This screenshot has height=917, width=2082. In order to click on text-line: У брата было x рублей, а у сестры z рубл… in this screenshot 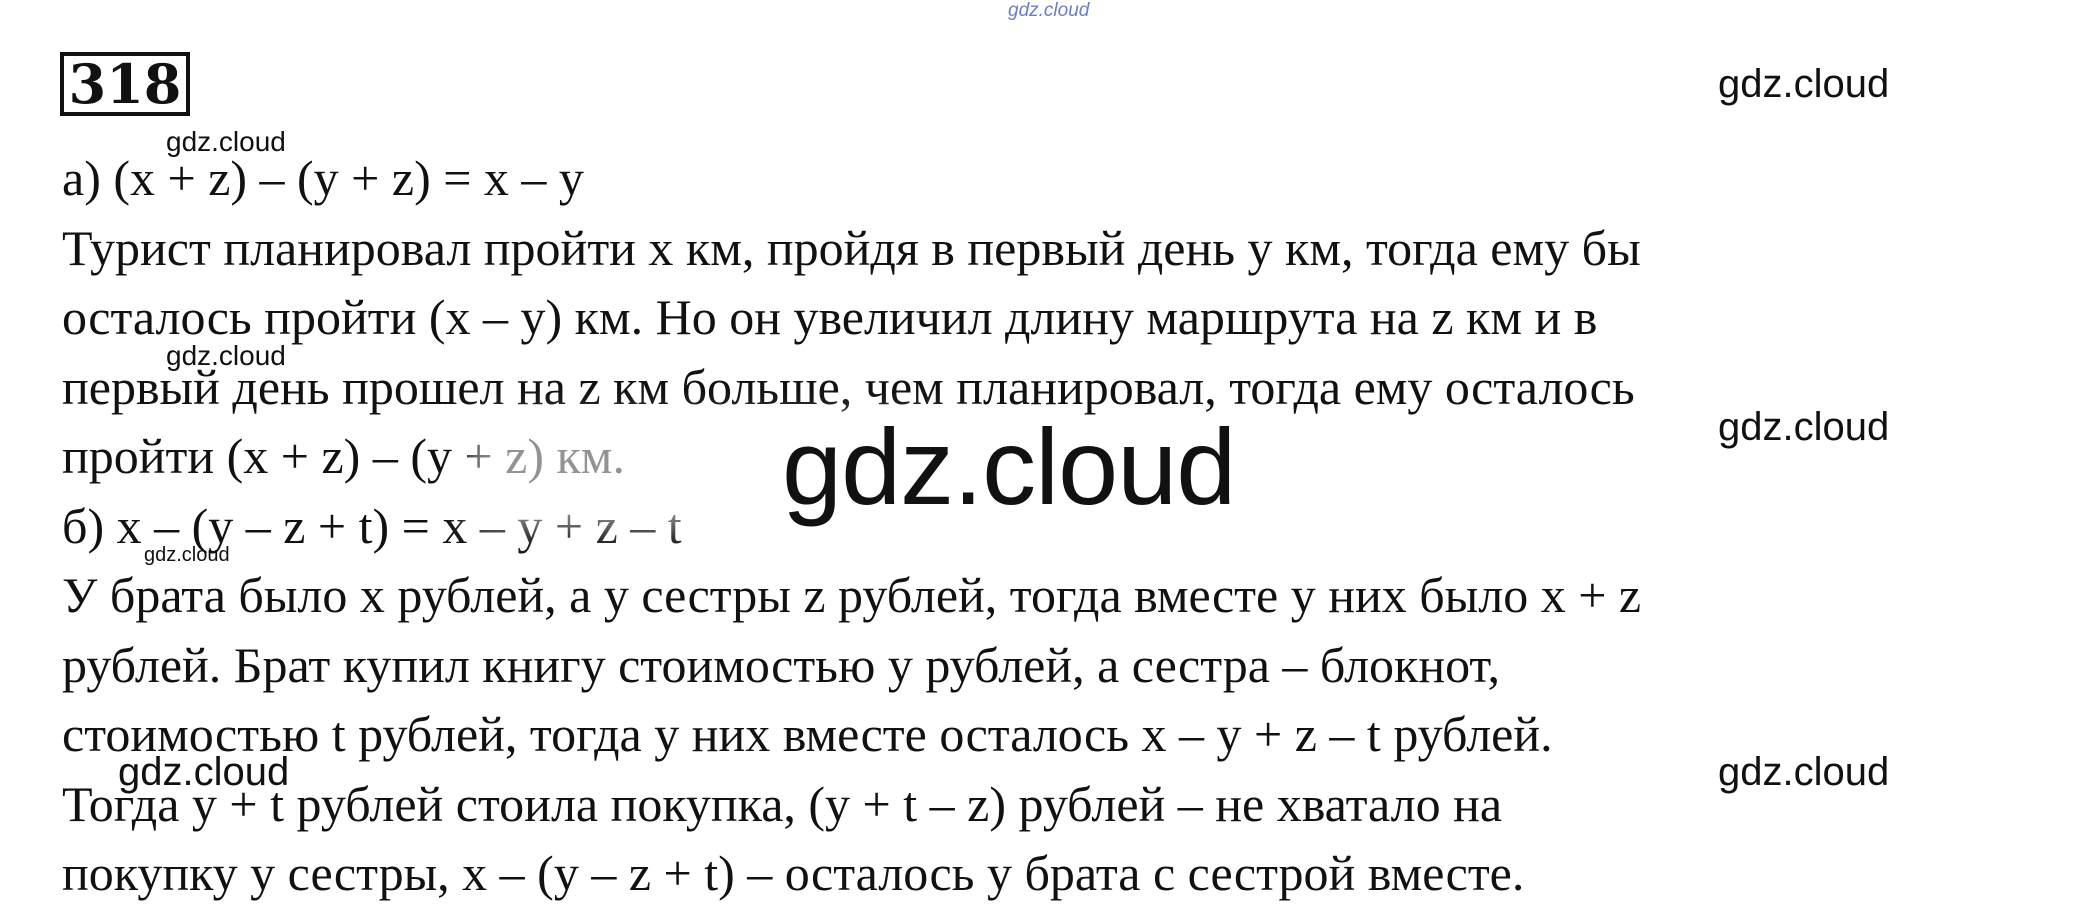, I will do `click(852, 595)`.